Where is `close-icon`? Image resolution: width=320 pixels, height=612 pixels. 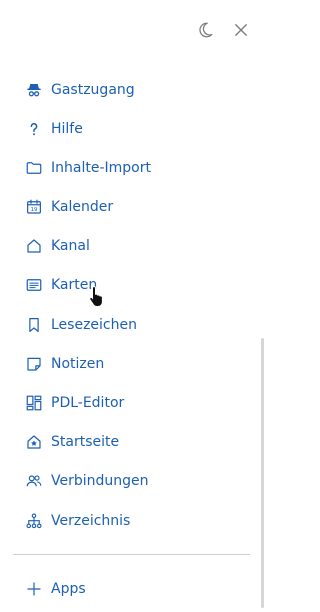
close-icon is located at coordinates (241, 30).